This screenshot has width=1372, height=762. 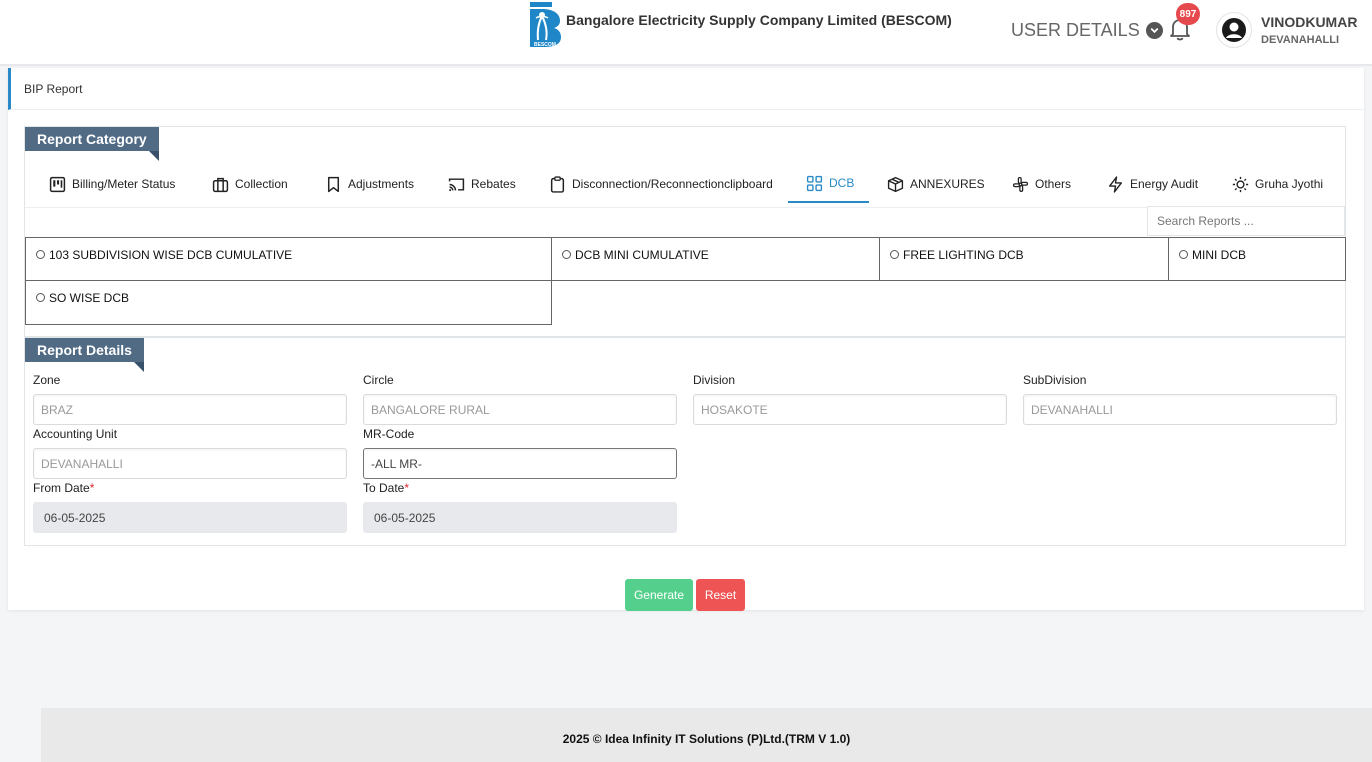 I want to click on division-field: HOSAKOTE, so click(x=850, y=409).